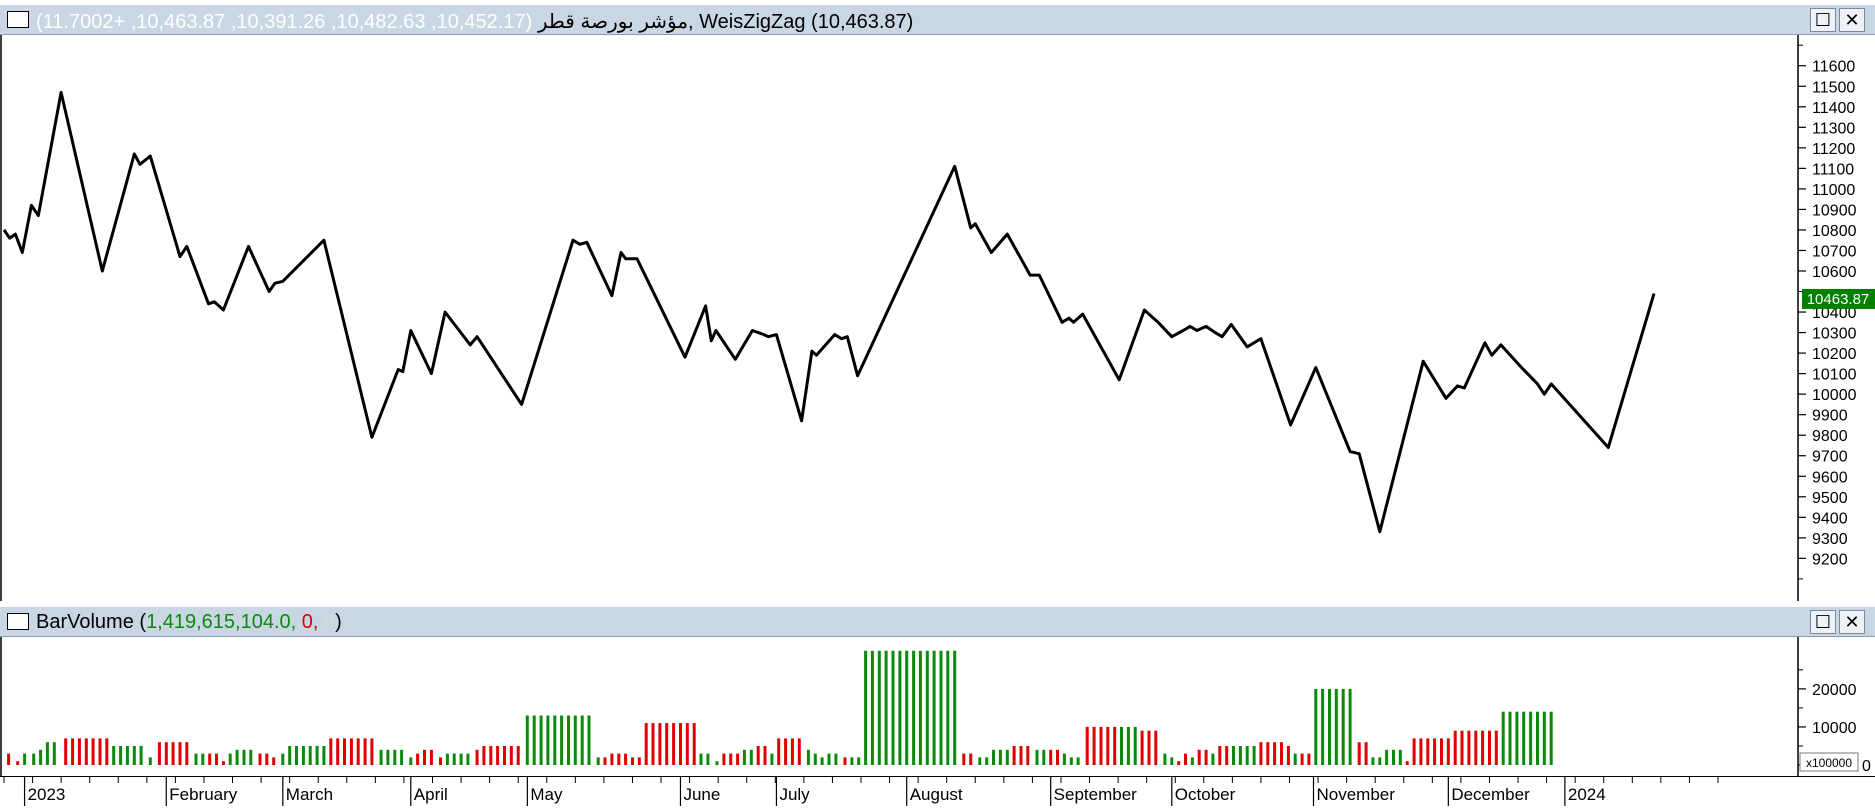 The image size is (1875, 811). I want to click on time-label: June, so click(701, 794).